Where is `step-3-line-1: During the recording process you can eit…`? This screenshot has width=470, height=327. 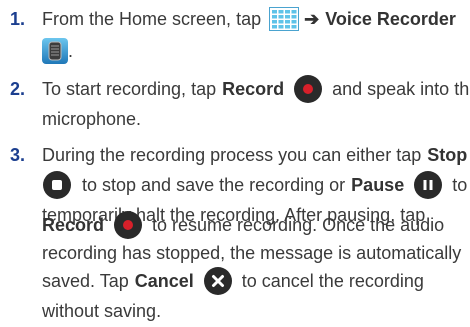
step-3-line-1: During the recording process you can eit… is located at coordinates (254, 155).